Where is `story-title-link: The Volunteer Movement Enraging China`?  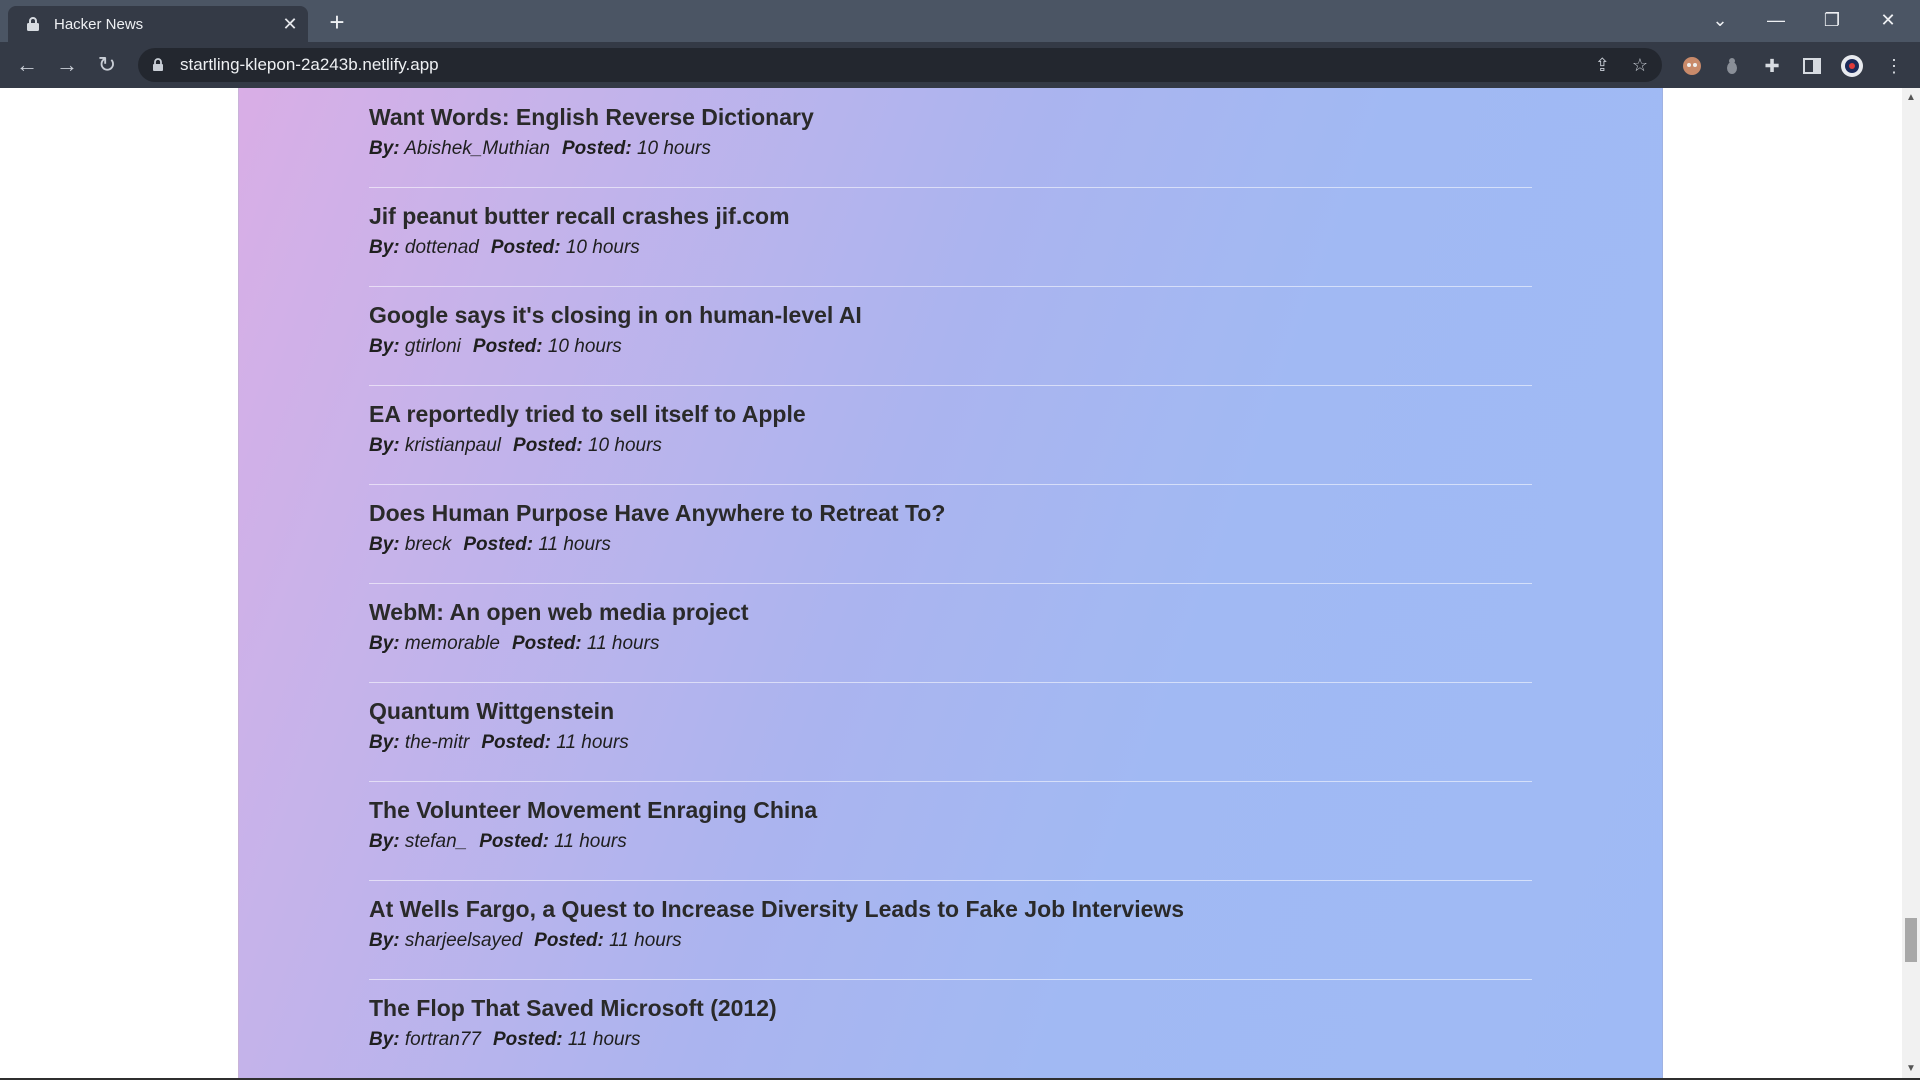 story-title-link: The Volunteer Movement Enraging China is located at coordinates (593, 810).